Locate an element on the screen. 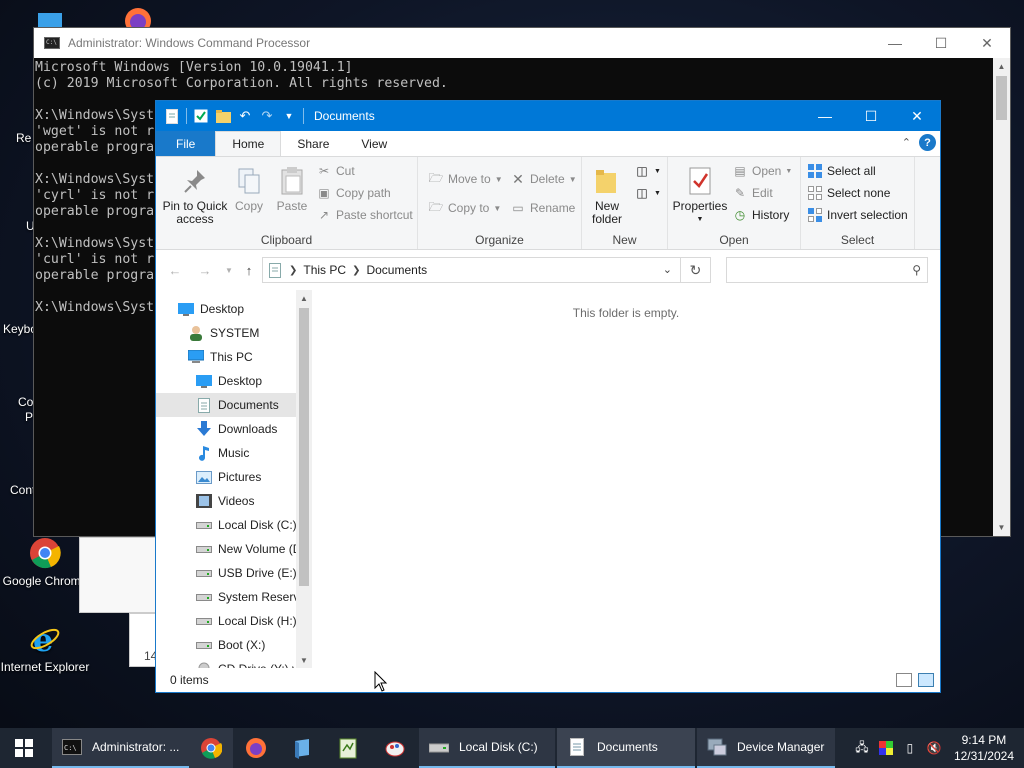 This screenshot has width=1024, height=768. help-icon: ? is located at coordinates (927, 142).